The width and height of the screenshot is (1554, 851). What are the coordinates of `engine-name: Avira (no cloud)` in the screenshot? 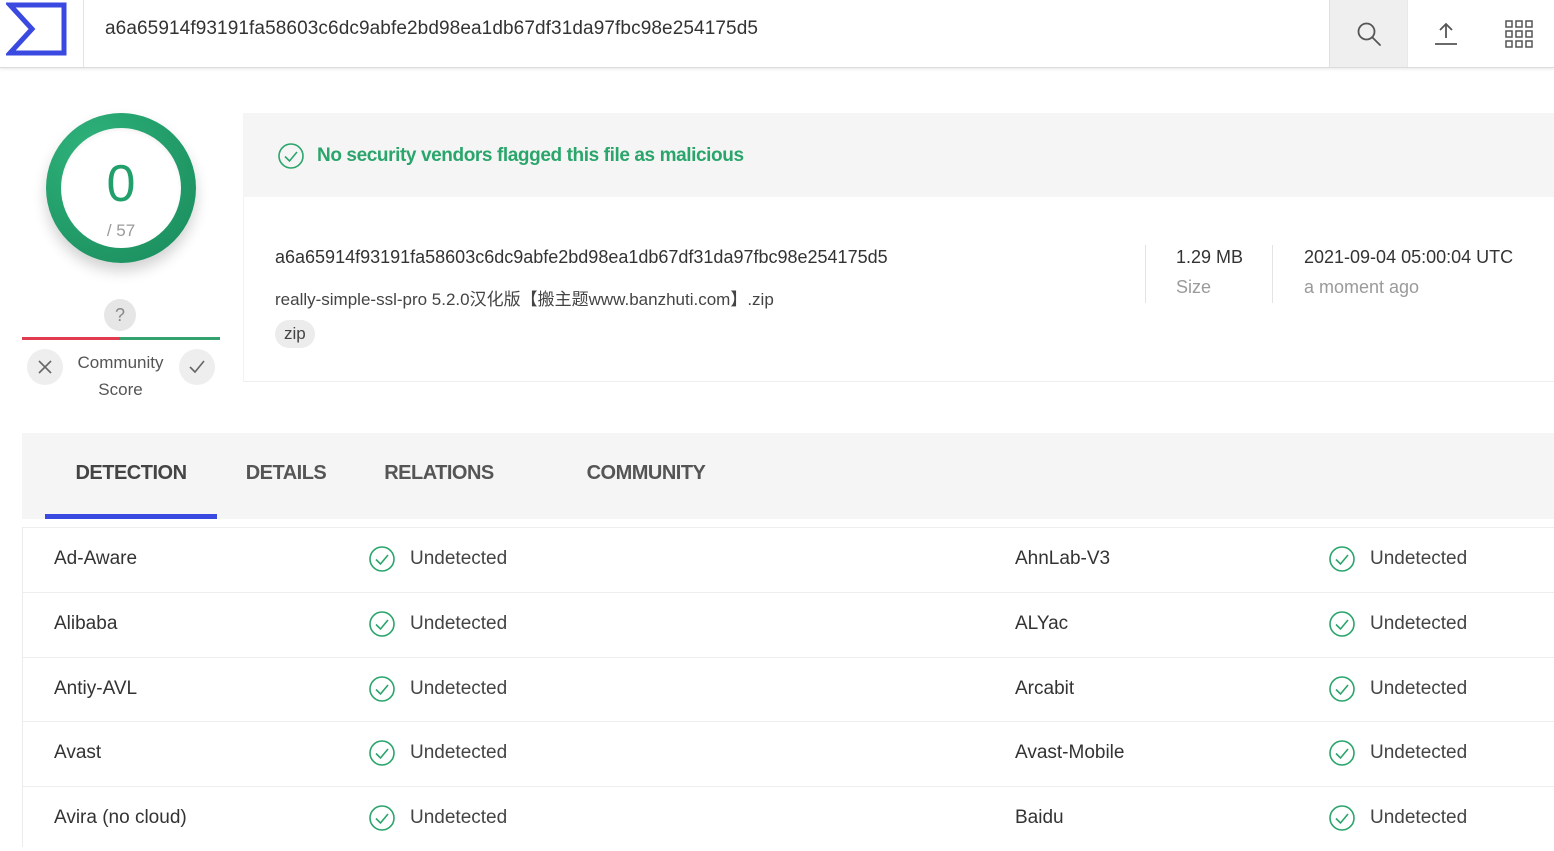 It's located at (120, 817).